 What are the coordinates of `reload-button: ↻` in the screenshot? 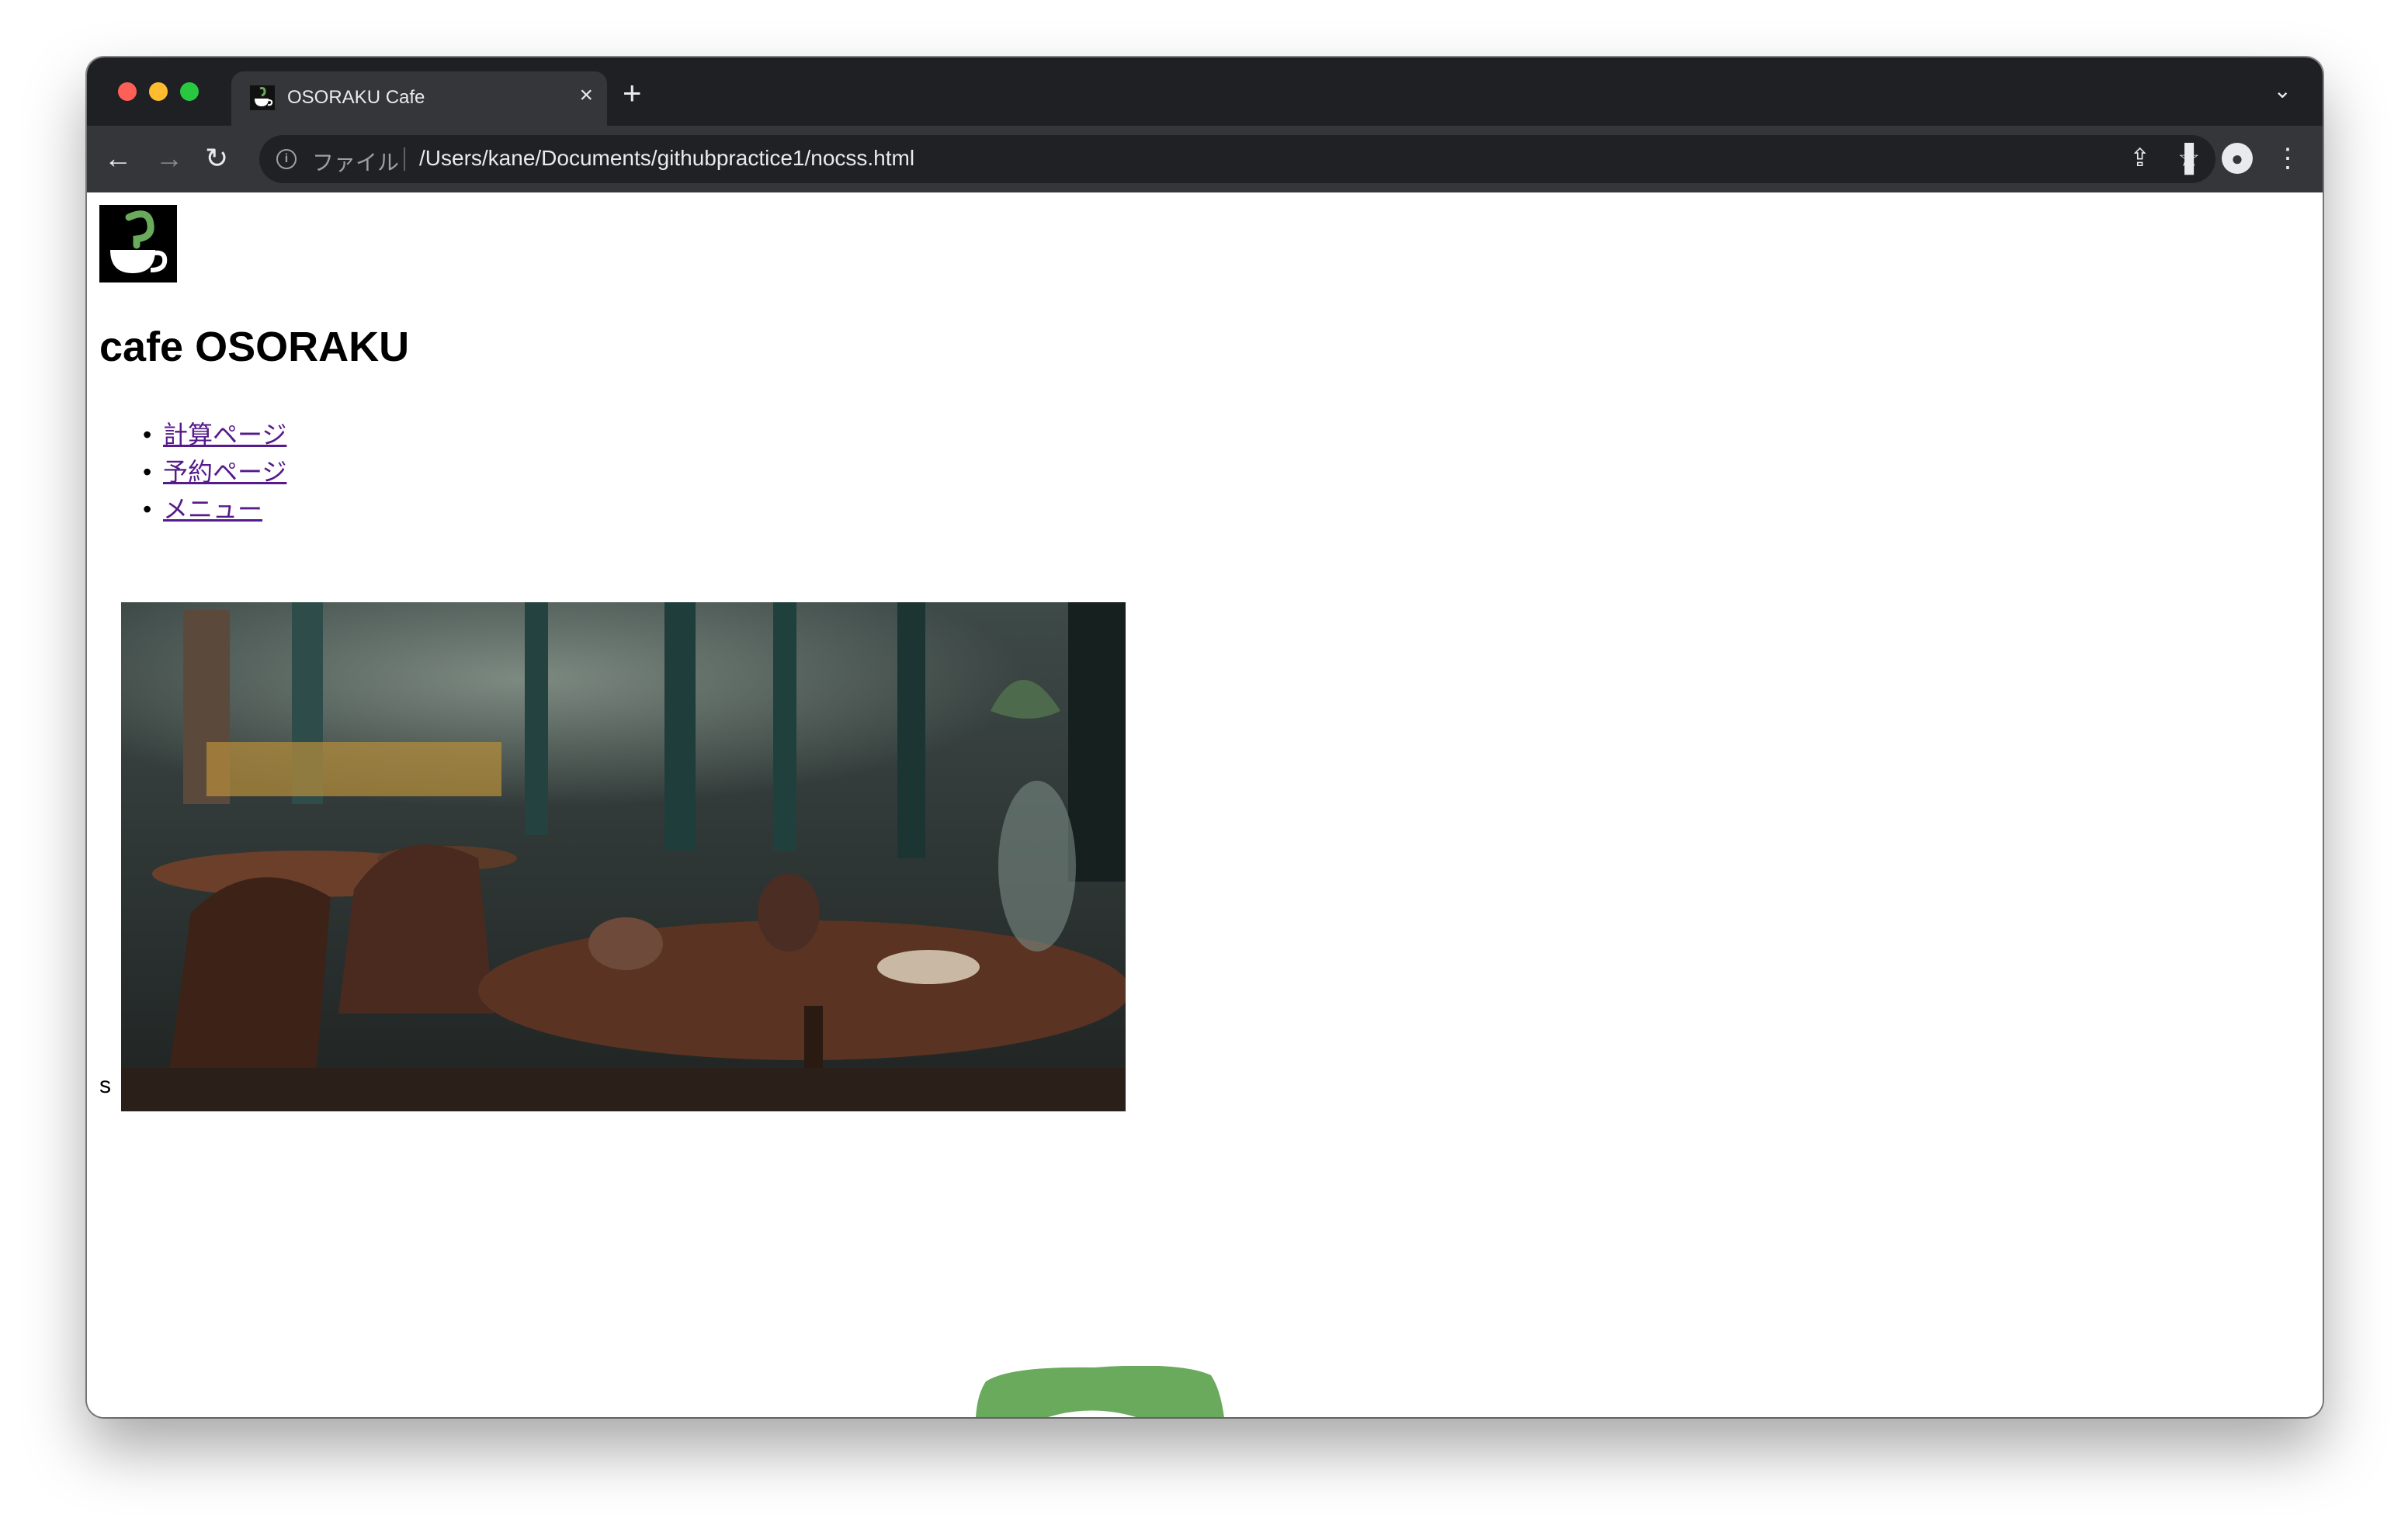 It's located at (216, 158).